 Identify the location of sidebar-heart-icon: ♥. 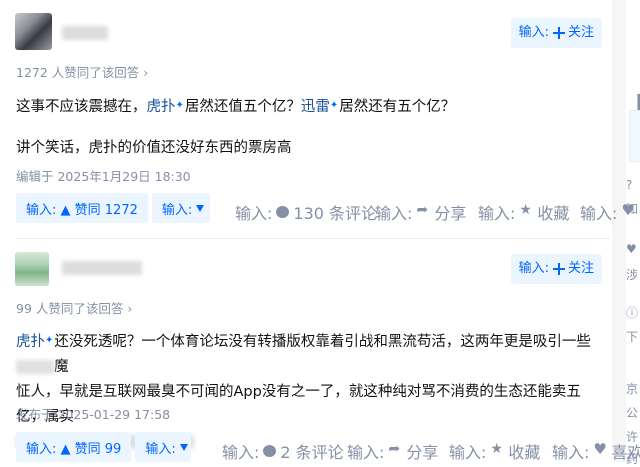
(631, 249).